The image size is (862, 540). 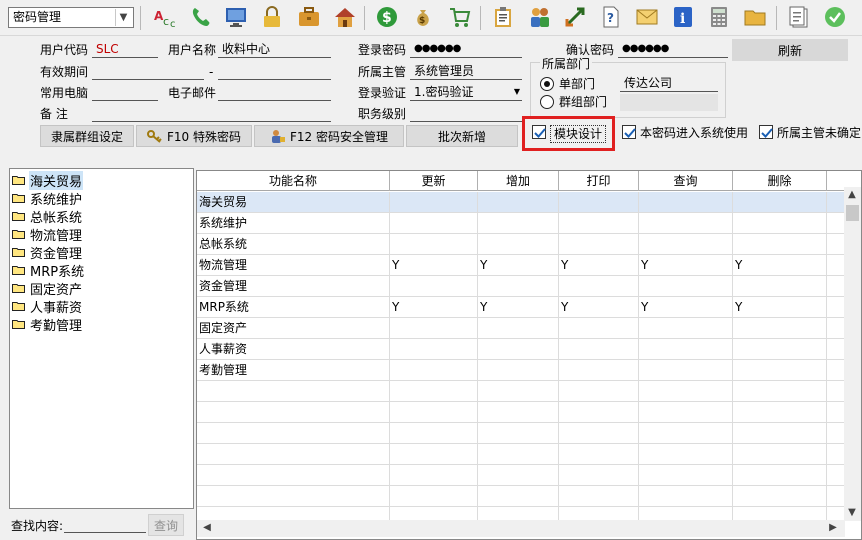 I want to click on tree-item: 人事薪资, so click(x=47, y=306).